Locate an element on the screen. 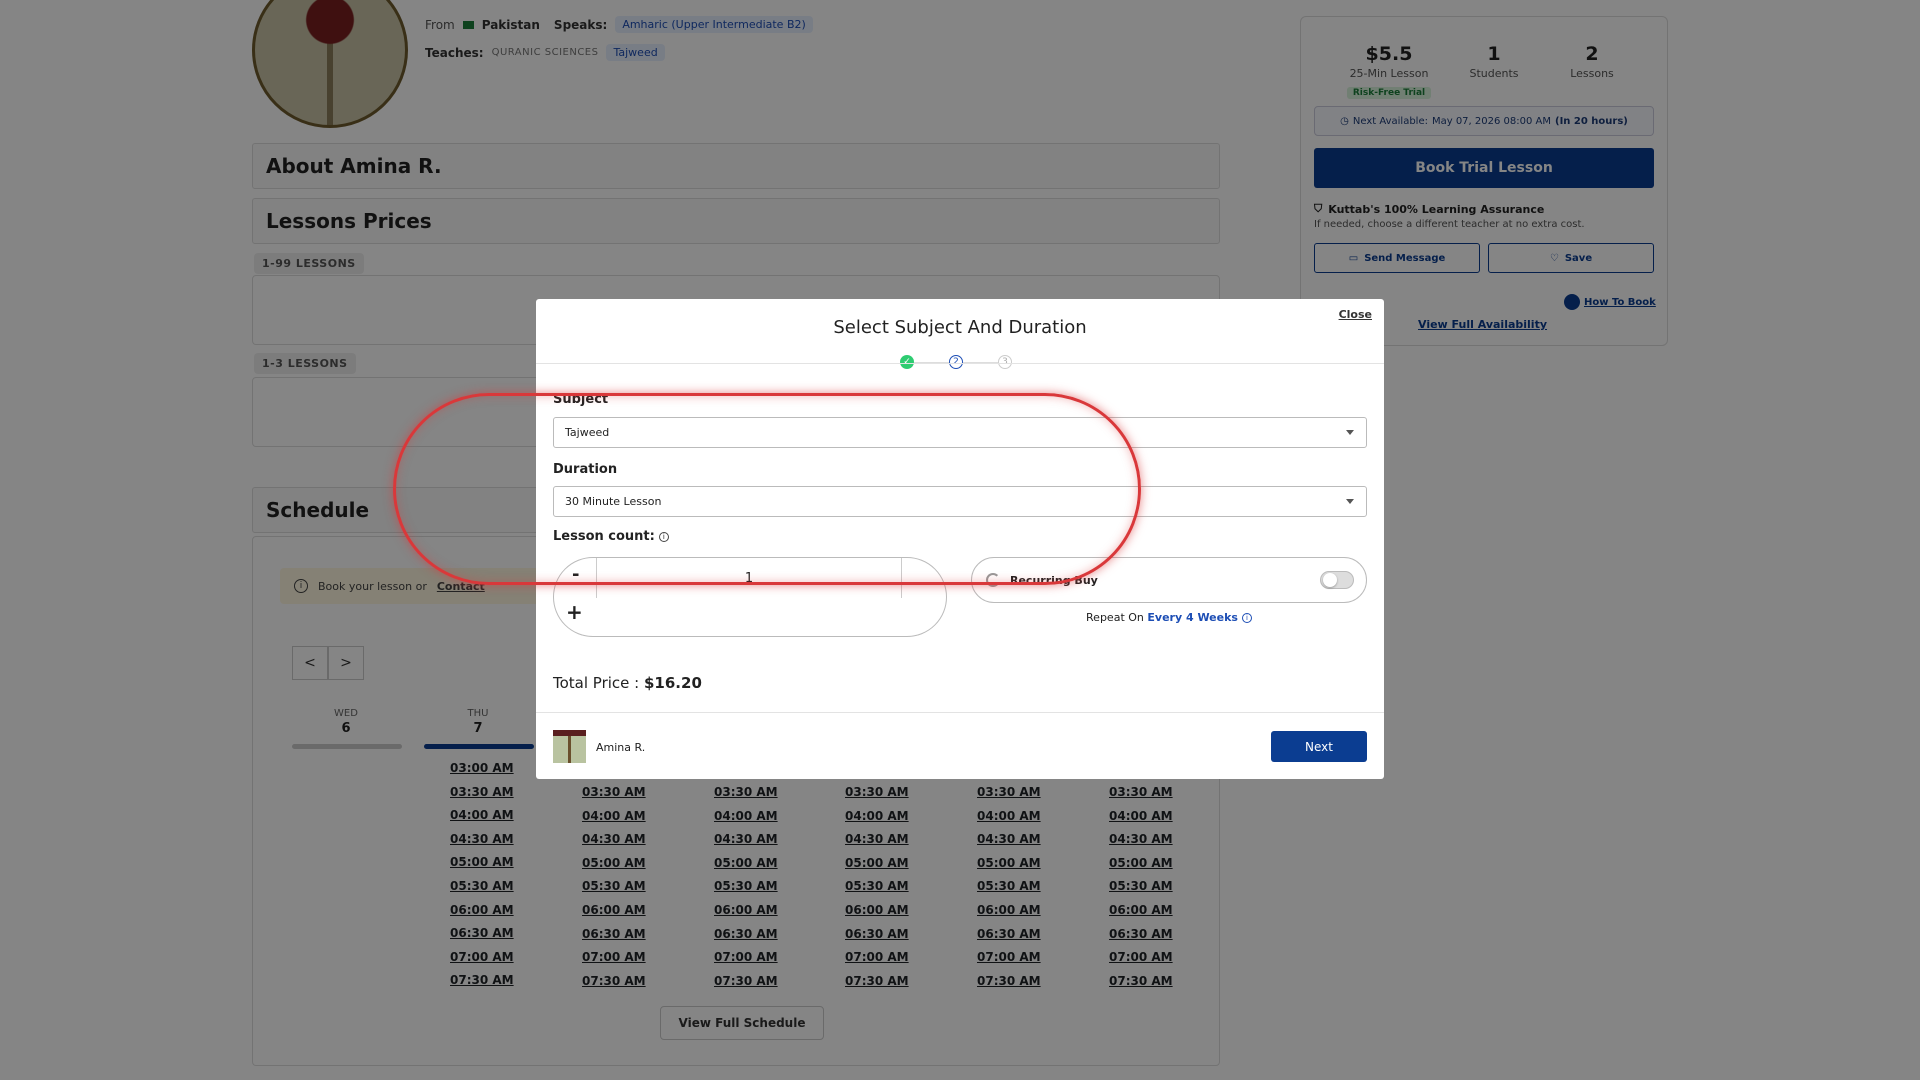 This screenshot has width=1920, height=1080. lesson-count-stepper: - 1 + is located at coordinates (750, 597).